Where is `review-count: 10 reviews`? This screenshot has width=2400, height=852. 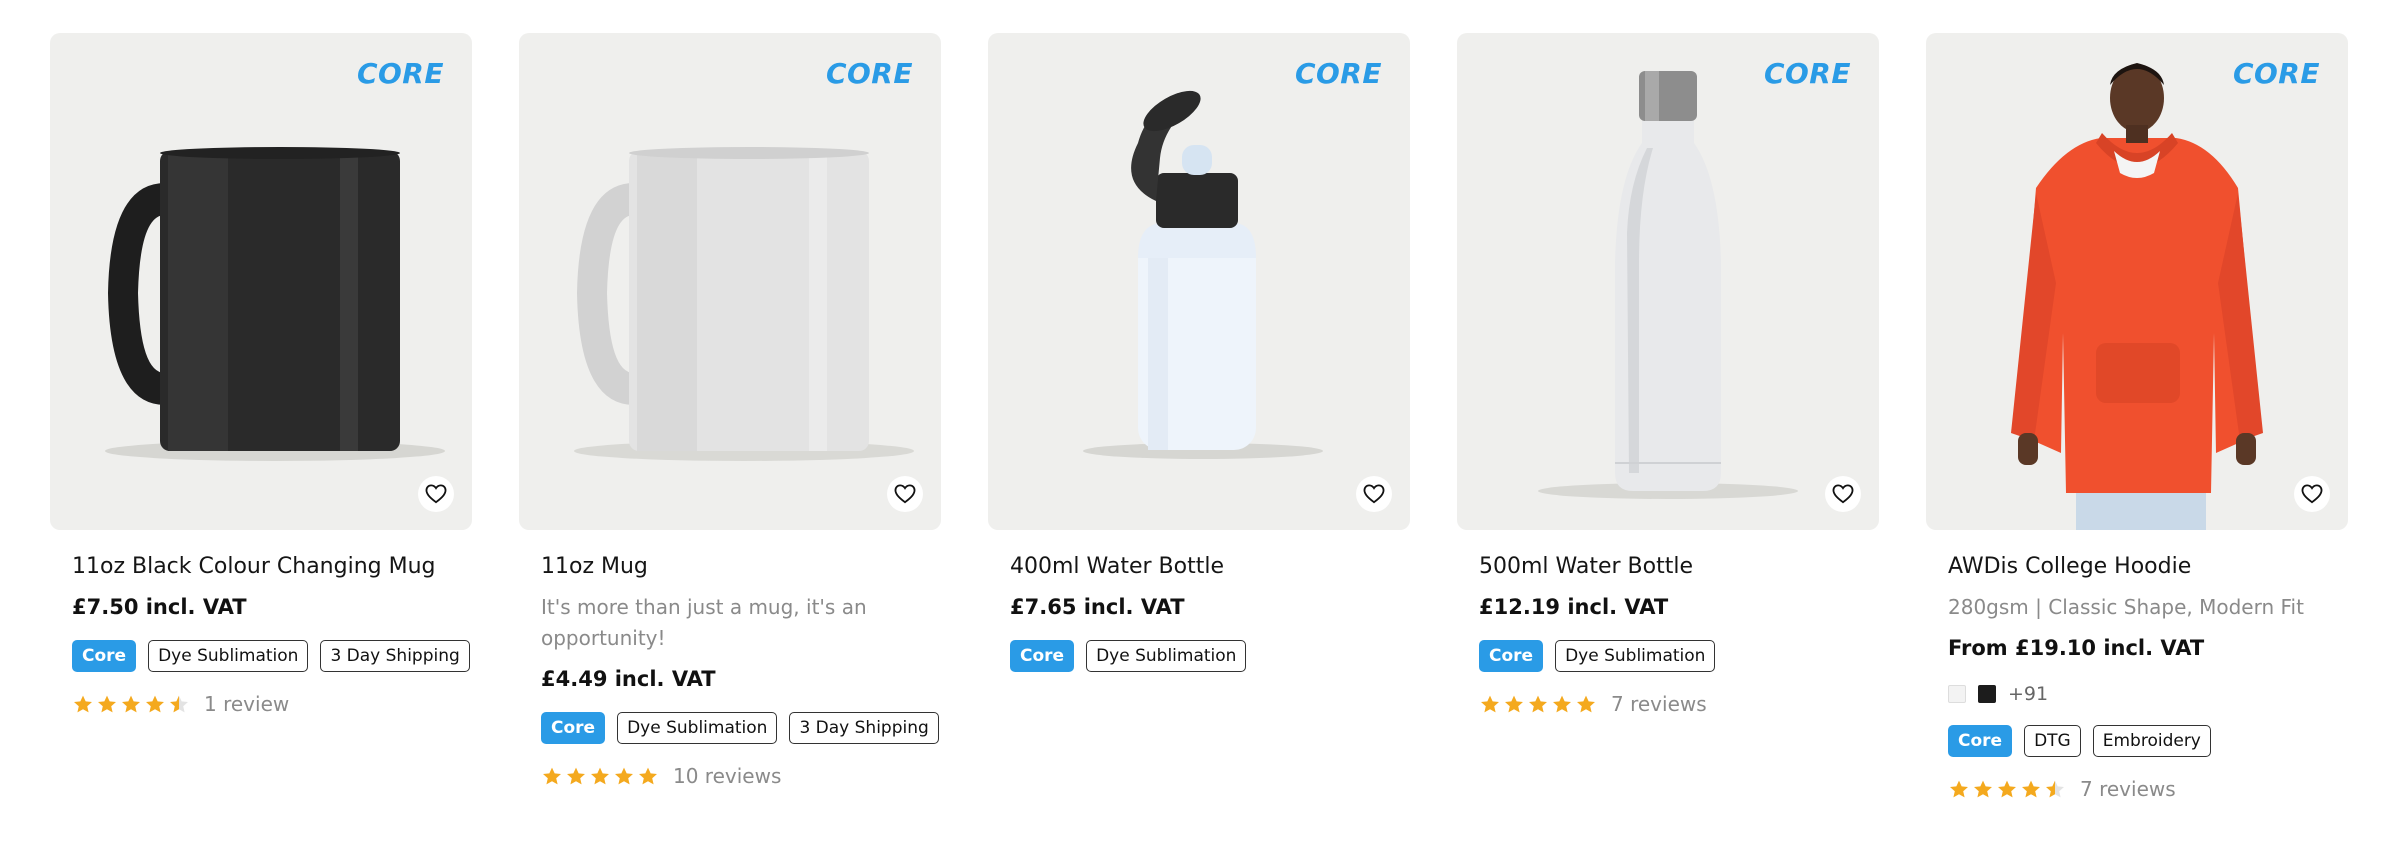 review-count: 10 reviews is located at coordinates (727, 776).